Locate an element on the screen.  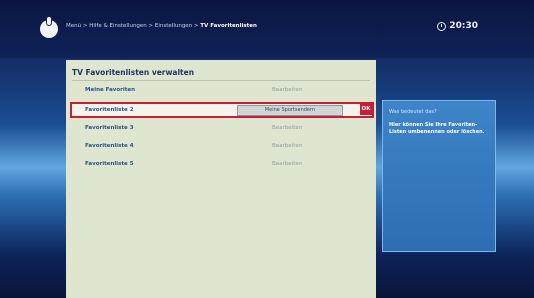
list-item-favoritenliste-5: Favoritenliste 5 Bearbeiten is located at coordinates (222, 164).